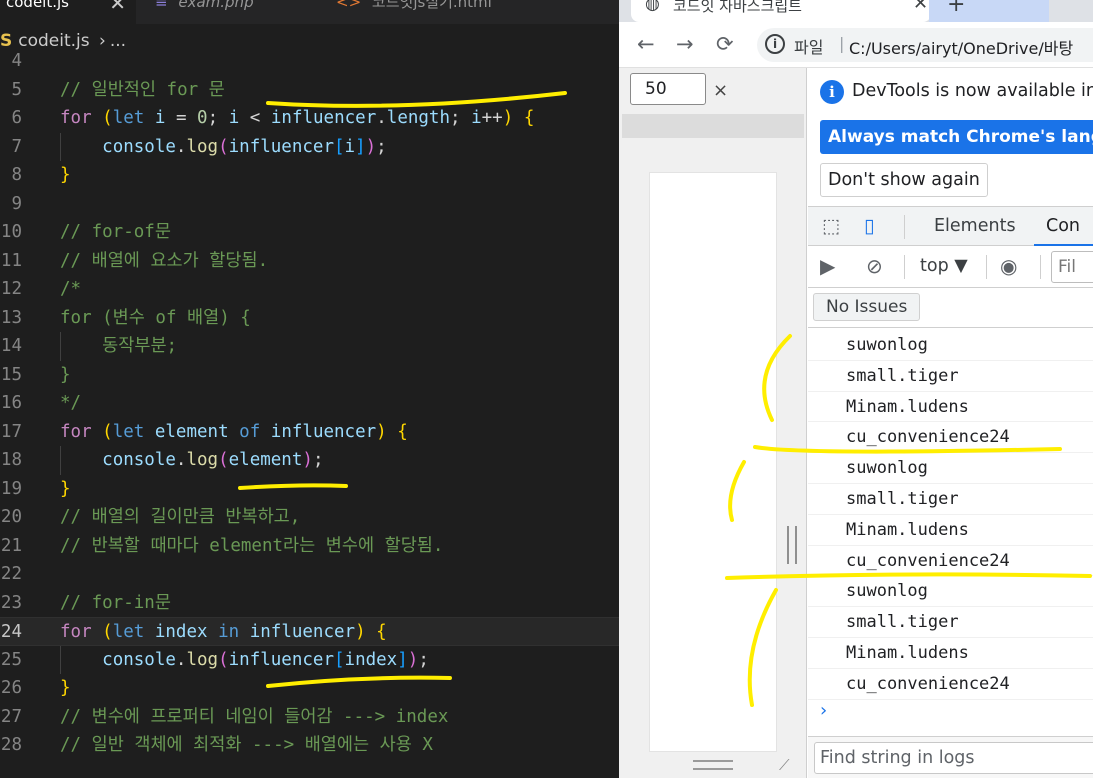 The height and width of the screenshot is (778, 1093). I want to click on code-line: 12 /*, so click(309, 289).